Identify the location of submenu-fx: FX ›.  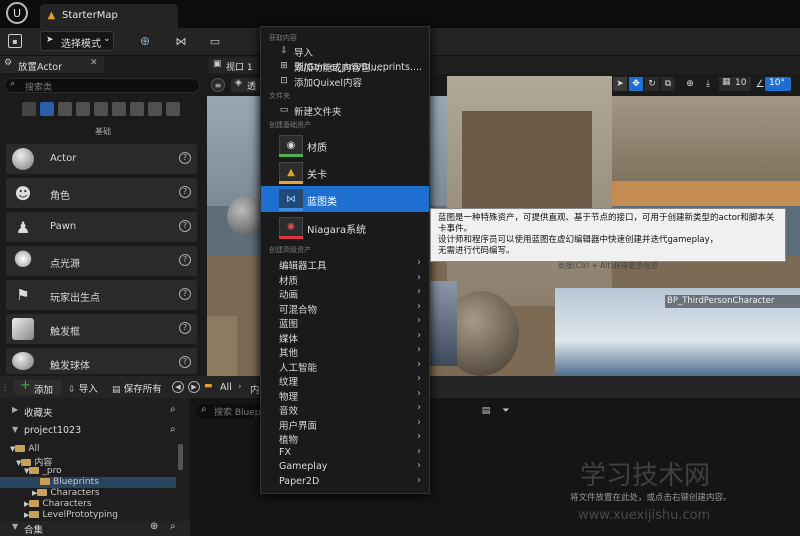
(345, 453).